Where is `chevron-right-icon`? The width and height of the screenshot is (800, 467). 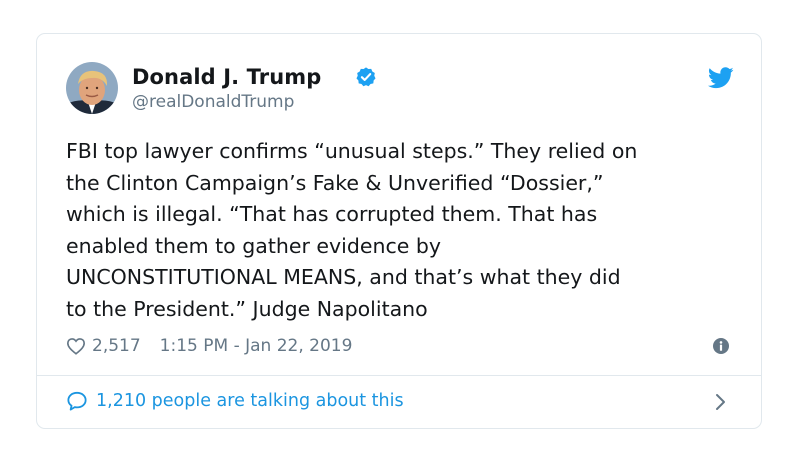
chevron-right-icon is located at coordinates (720, 402).